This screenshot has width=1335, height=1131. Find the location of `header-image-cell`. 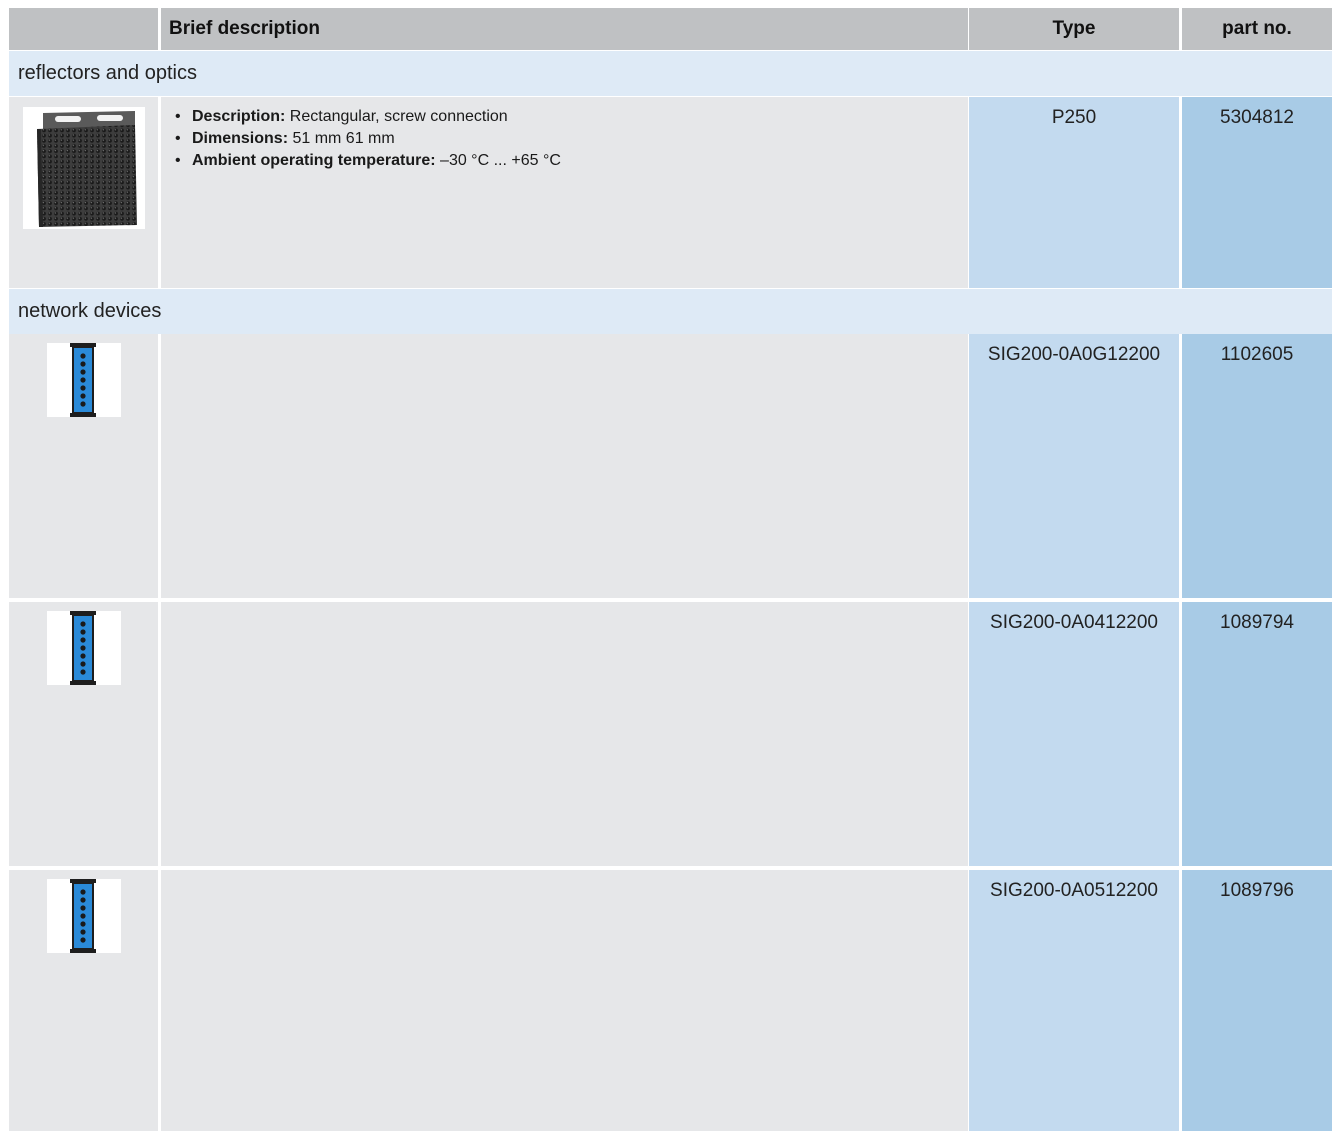

header-image-cell is located at coordinates (83, 29).